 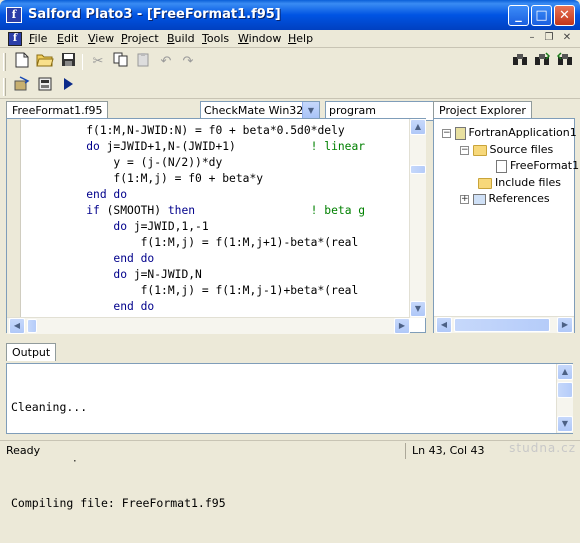 I want to click on compile-icon, so click(x=45, y=86).